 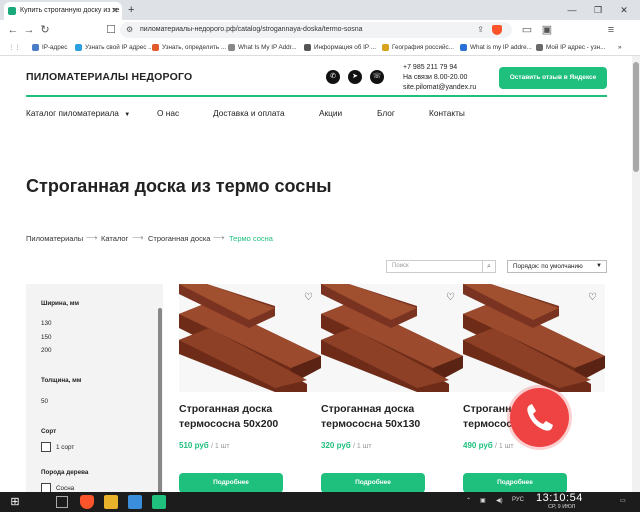 What do you see at coordinates (499, 500) in the screenshot?
I see `volume-icon: ◀)` at bounding box center [499, 500].